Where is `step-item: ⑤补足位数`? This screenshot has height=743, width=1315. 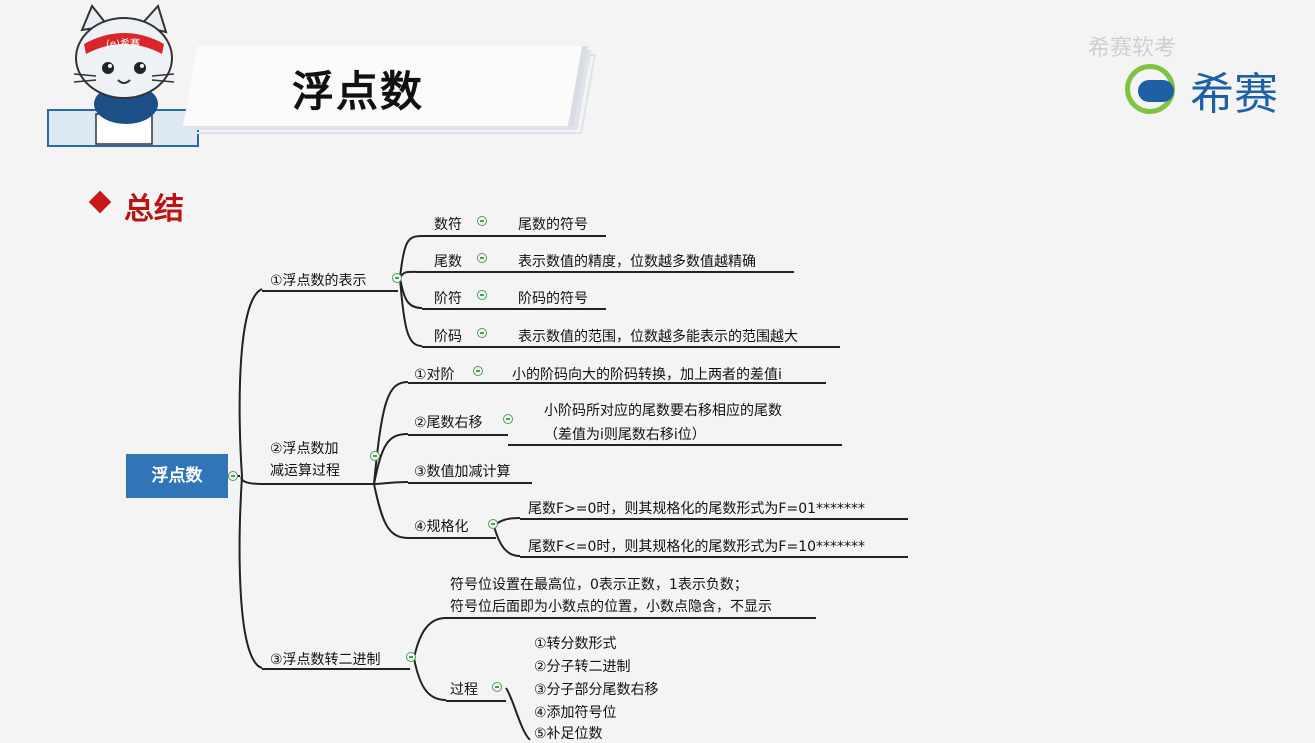 step-item: ⑤补足位数 is located at coordinates (568, 734).